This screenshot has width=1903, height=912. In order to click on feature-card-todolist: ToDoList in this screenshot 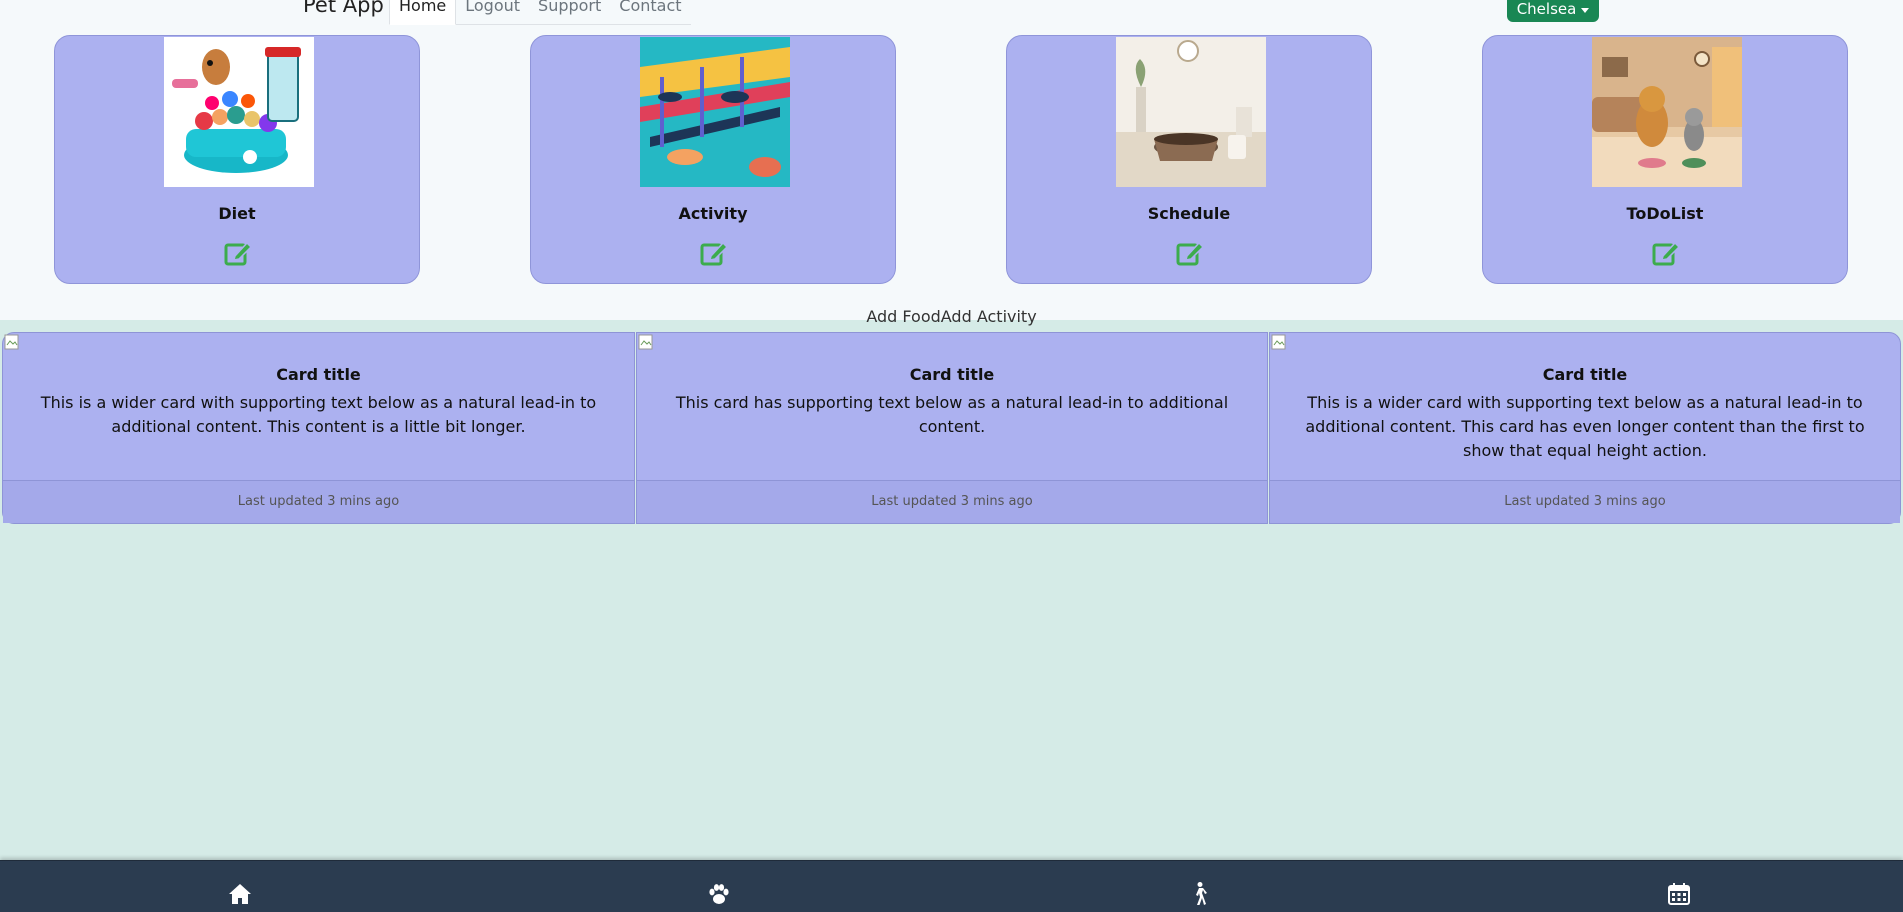, I will do `click(1665, 159)`.